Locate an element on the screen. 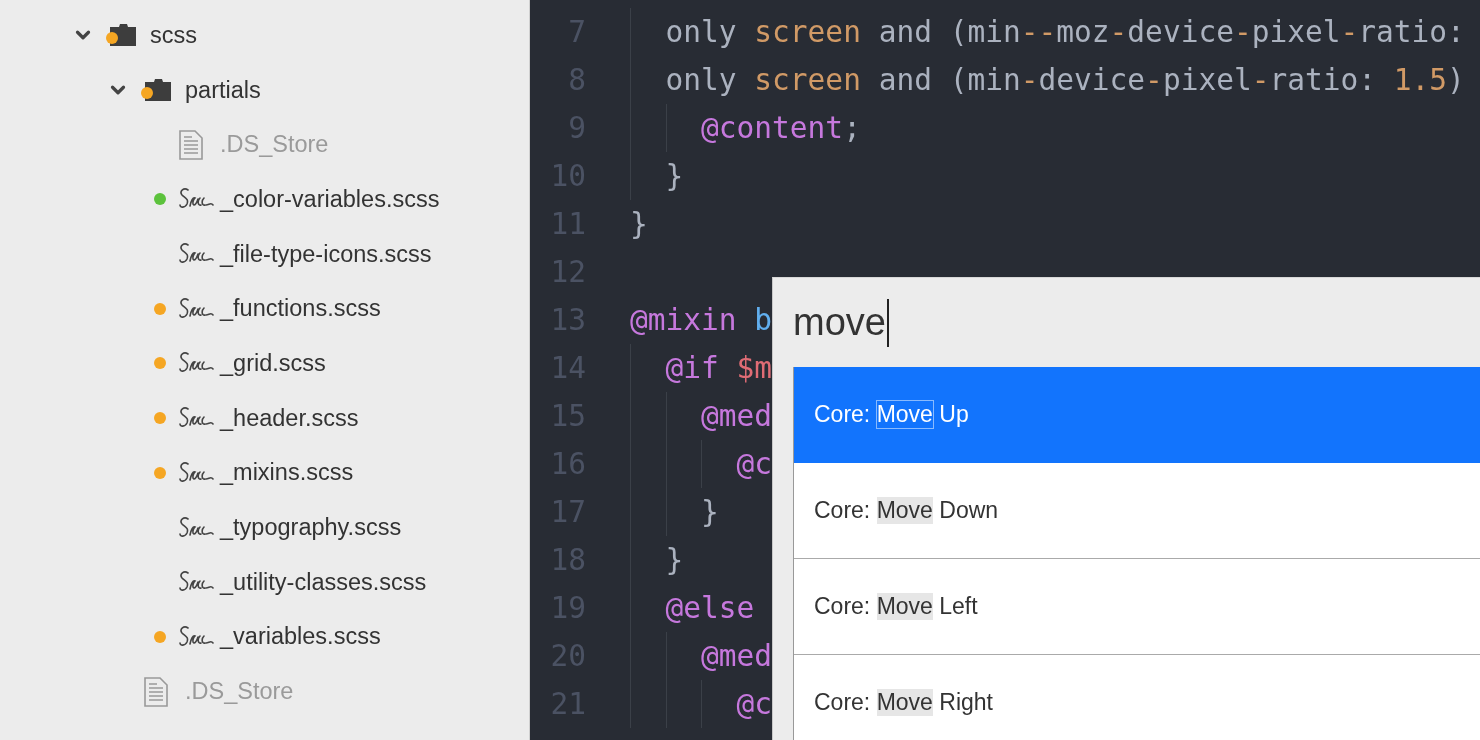  file-name: _variables.scss is located at coordinates (300, 637).